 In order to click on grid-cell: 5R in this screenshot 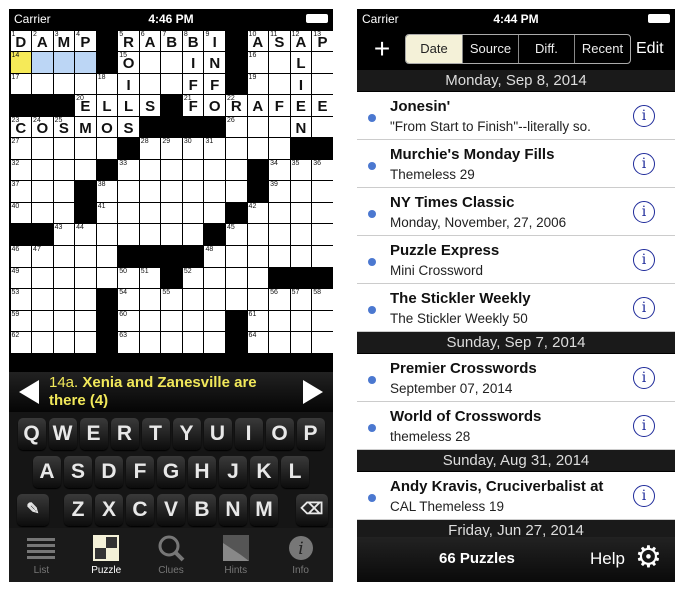, I will do `click(128, 41)`.